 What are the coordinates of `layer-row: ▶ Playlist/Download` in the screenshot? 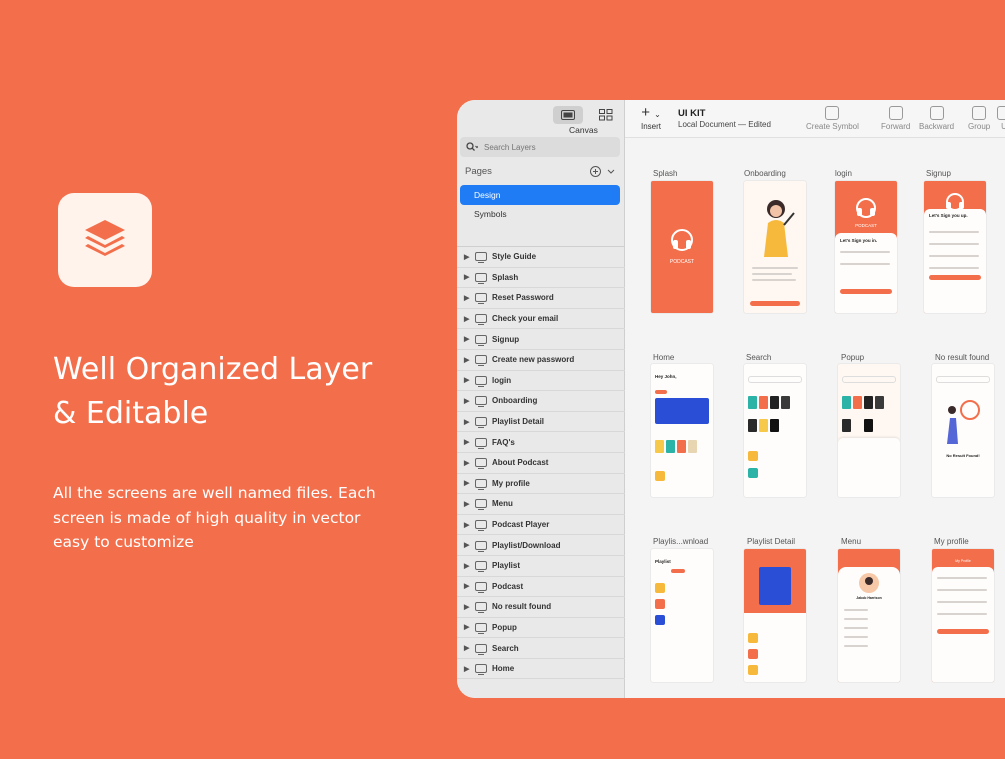 It's located at (541, 545).